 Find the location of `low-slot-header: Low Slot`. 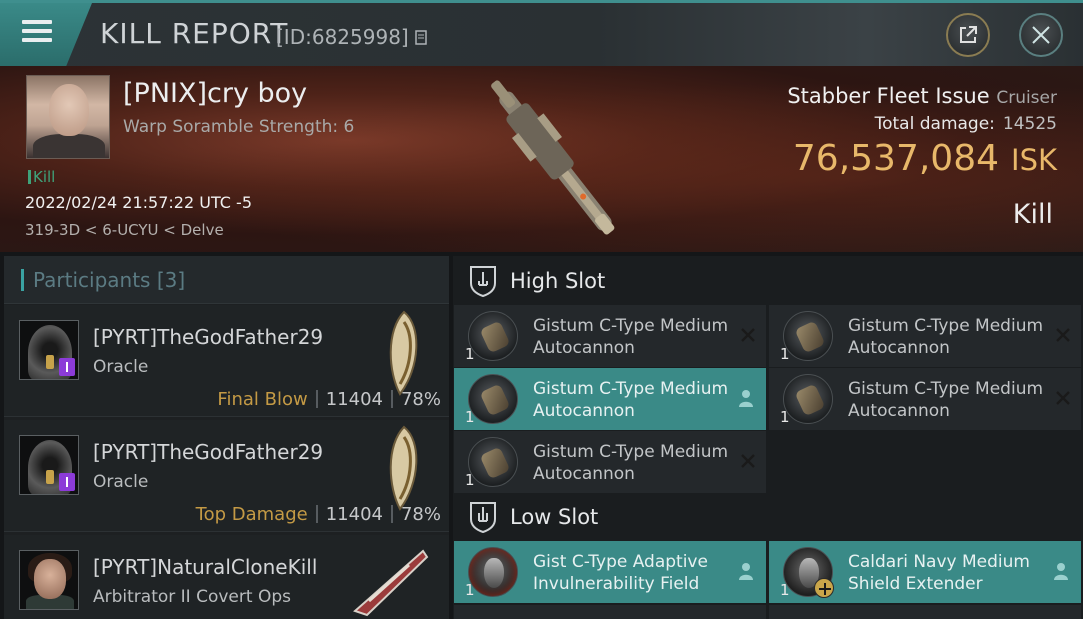

low-slot-header: Low Slot is located at coordinates (768, 517).